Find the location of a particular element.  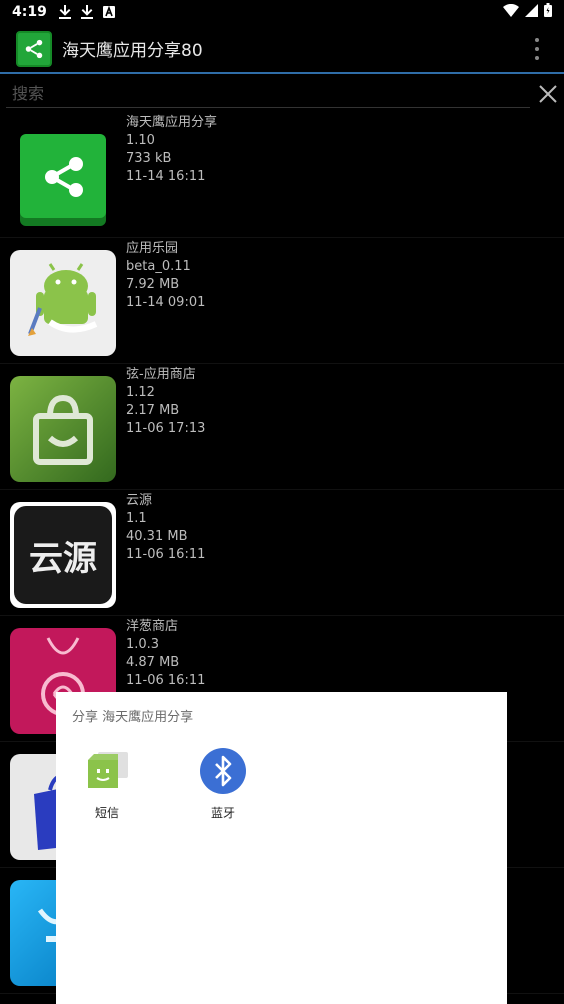

app-version: 1.10 is located at coordinates (140, 140).